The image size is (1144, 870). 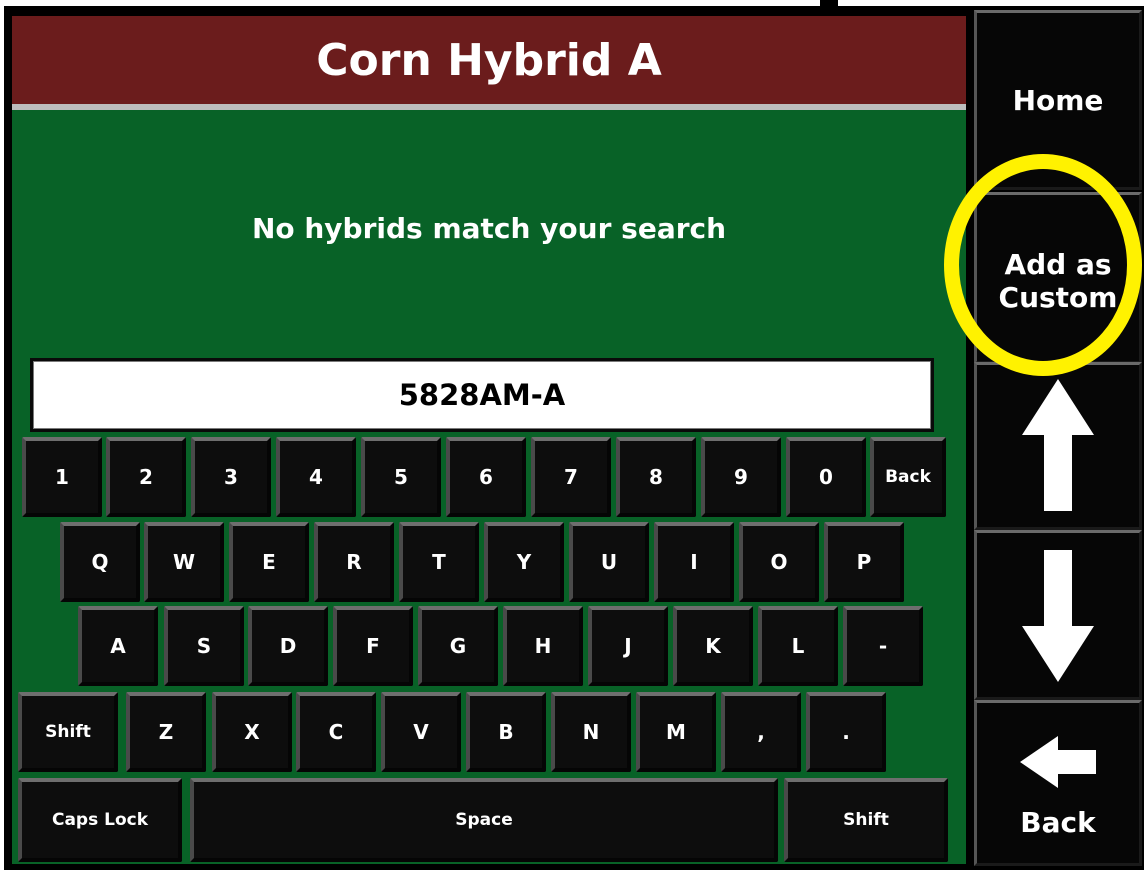 I want to click on arrow-up-icon, so click(x=1058, y=445).